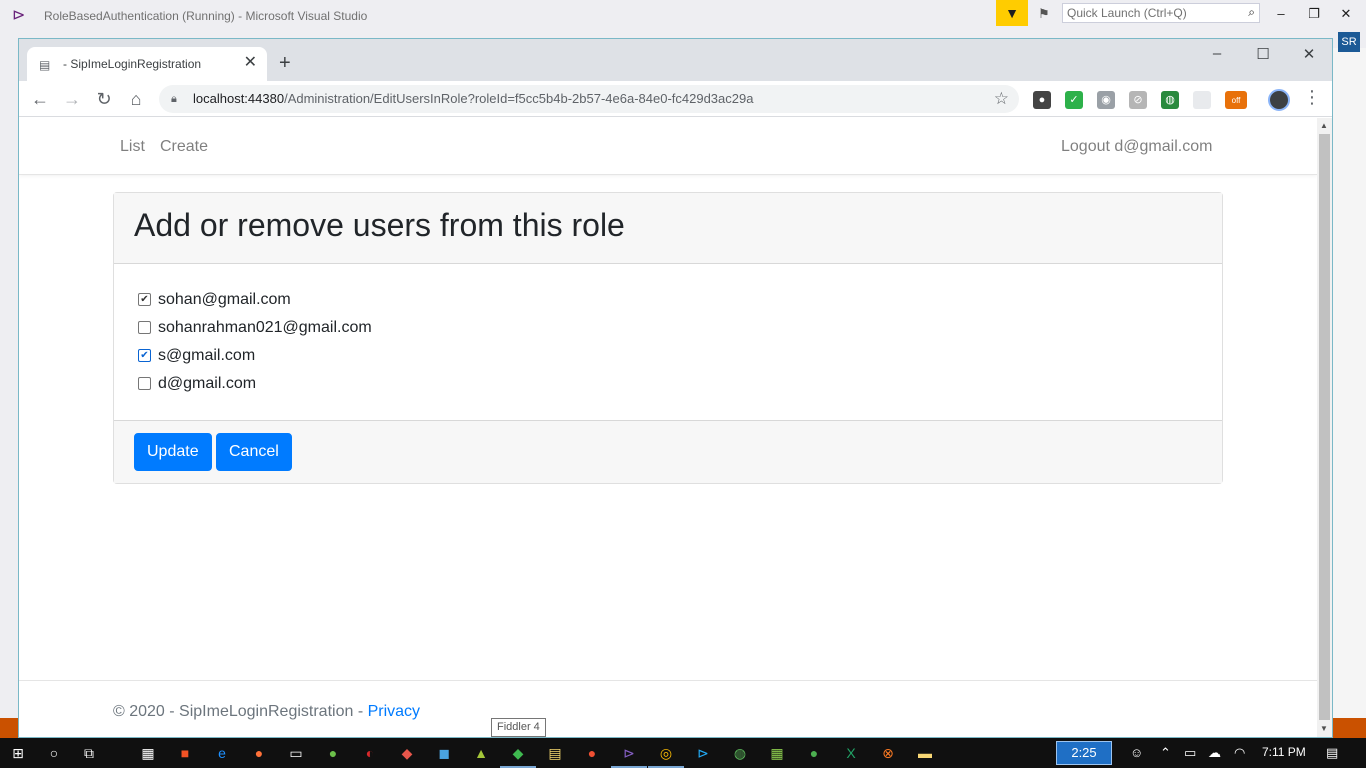 The width and height of the screenshot is (1366, 768). I want to click on mongodb-icon: ●, so click(814, 753).